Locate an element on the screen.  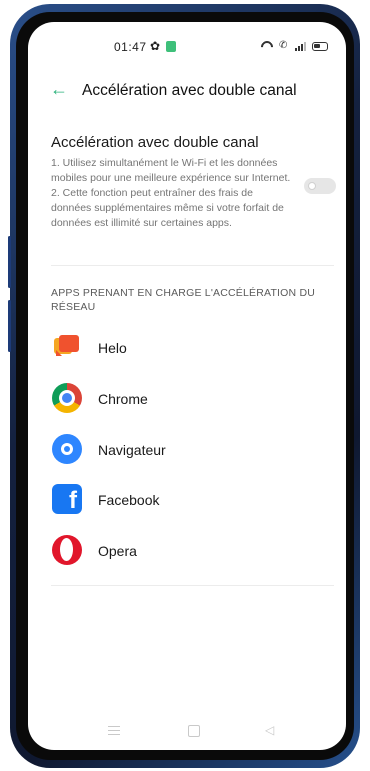
page-title: Accélération avec double canal is located at coordinates (189, 90).